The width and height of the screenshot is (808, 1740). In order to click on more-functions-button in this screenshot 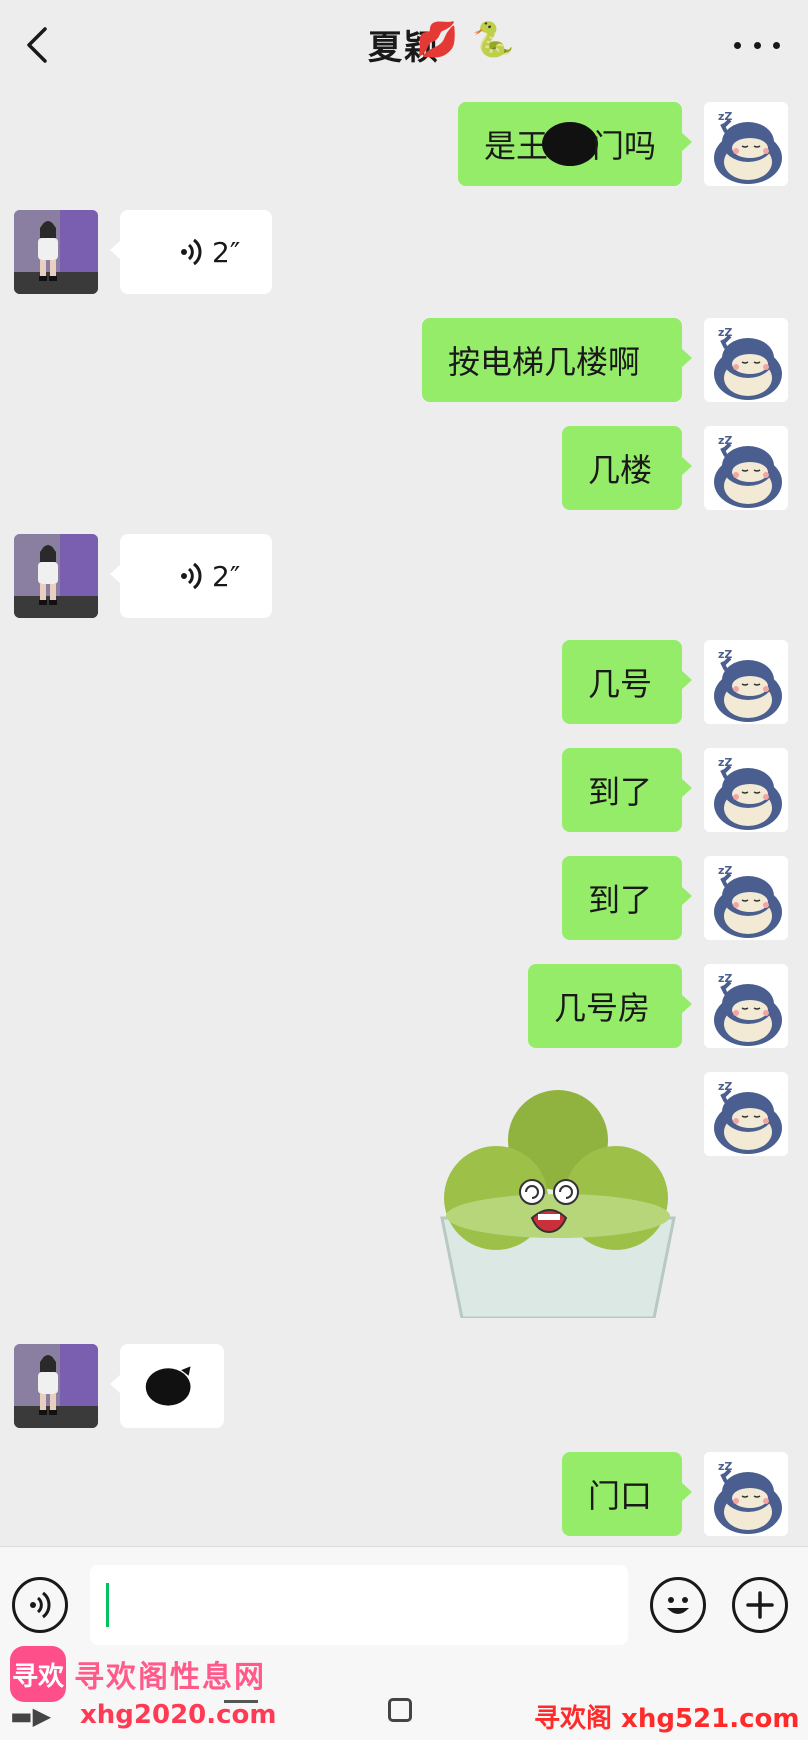, I will do `click(760, 1605)`.